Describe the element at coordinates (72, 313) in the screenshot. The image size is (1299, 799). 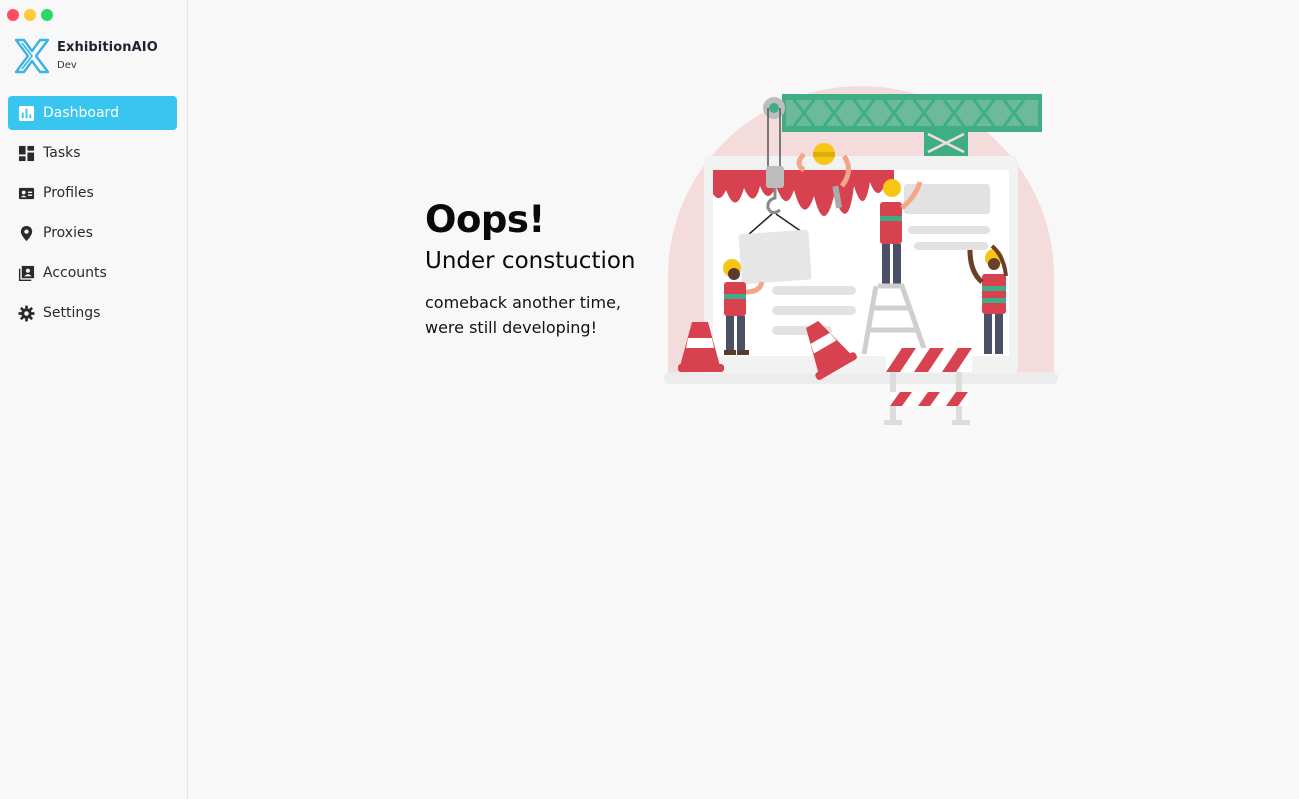
I see `sidebar-item-label: Settings` at that location.